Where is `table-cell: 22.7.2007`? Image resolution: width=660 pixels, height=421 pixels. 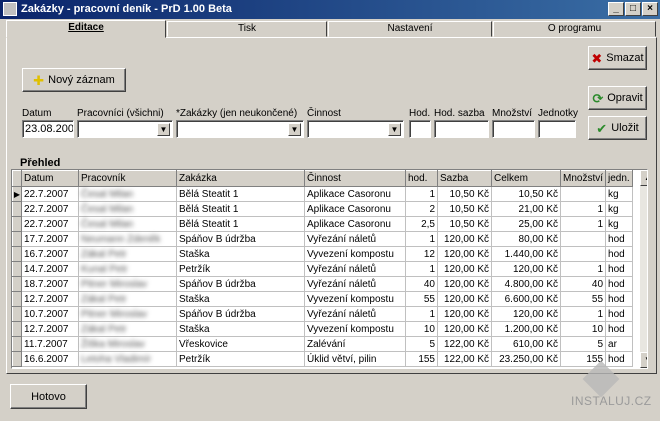 table-cell: 22.7.2007 is located at coordinates (50, 224).